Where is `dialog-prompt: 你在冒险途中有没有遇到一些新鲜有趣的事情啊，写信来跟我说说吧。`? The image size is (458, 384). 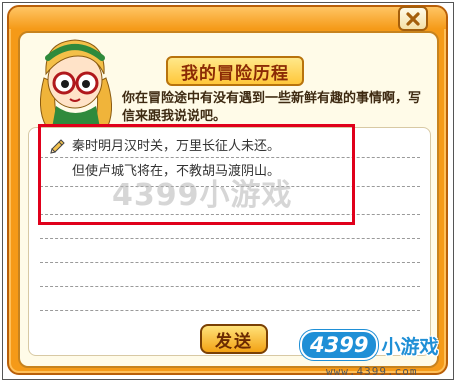 dialog-prompt: 你在冒险途中有没有遇到一些新鲜有趣的事情啊，写信来跟我说说吧。 is located at coordinates (272, 107).